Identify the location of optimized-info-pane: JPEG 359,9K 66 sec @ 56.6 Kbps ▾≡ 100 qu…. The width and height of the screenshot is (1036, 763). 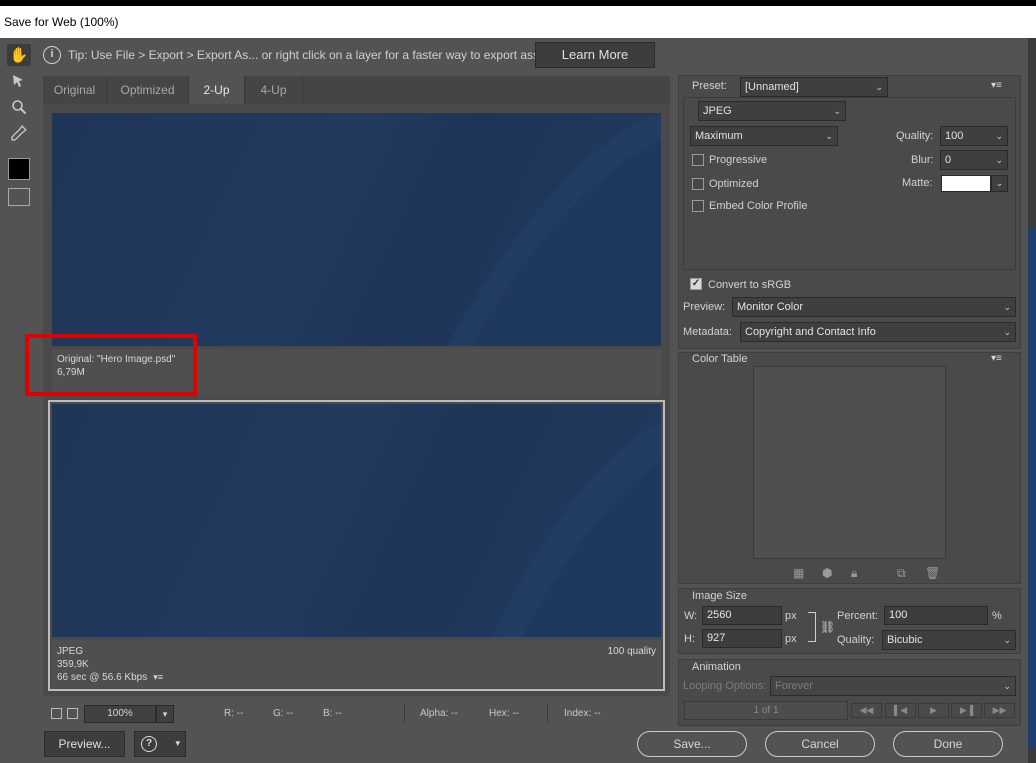
(356, 664).